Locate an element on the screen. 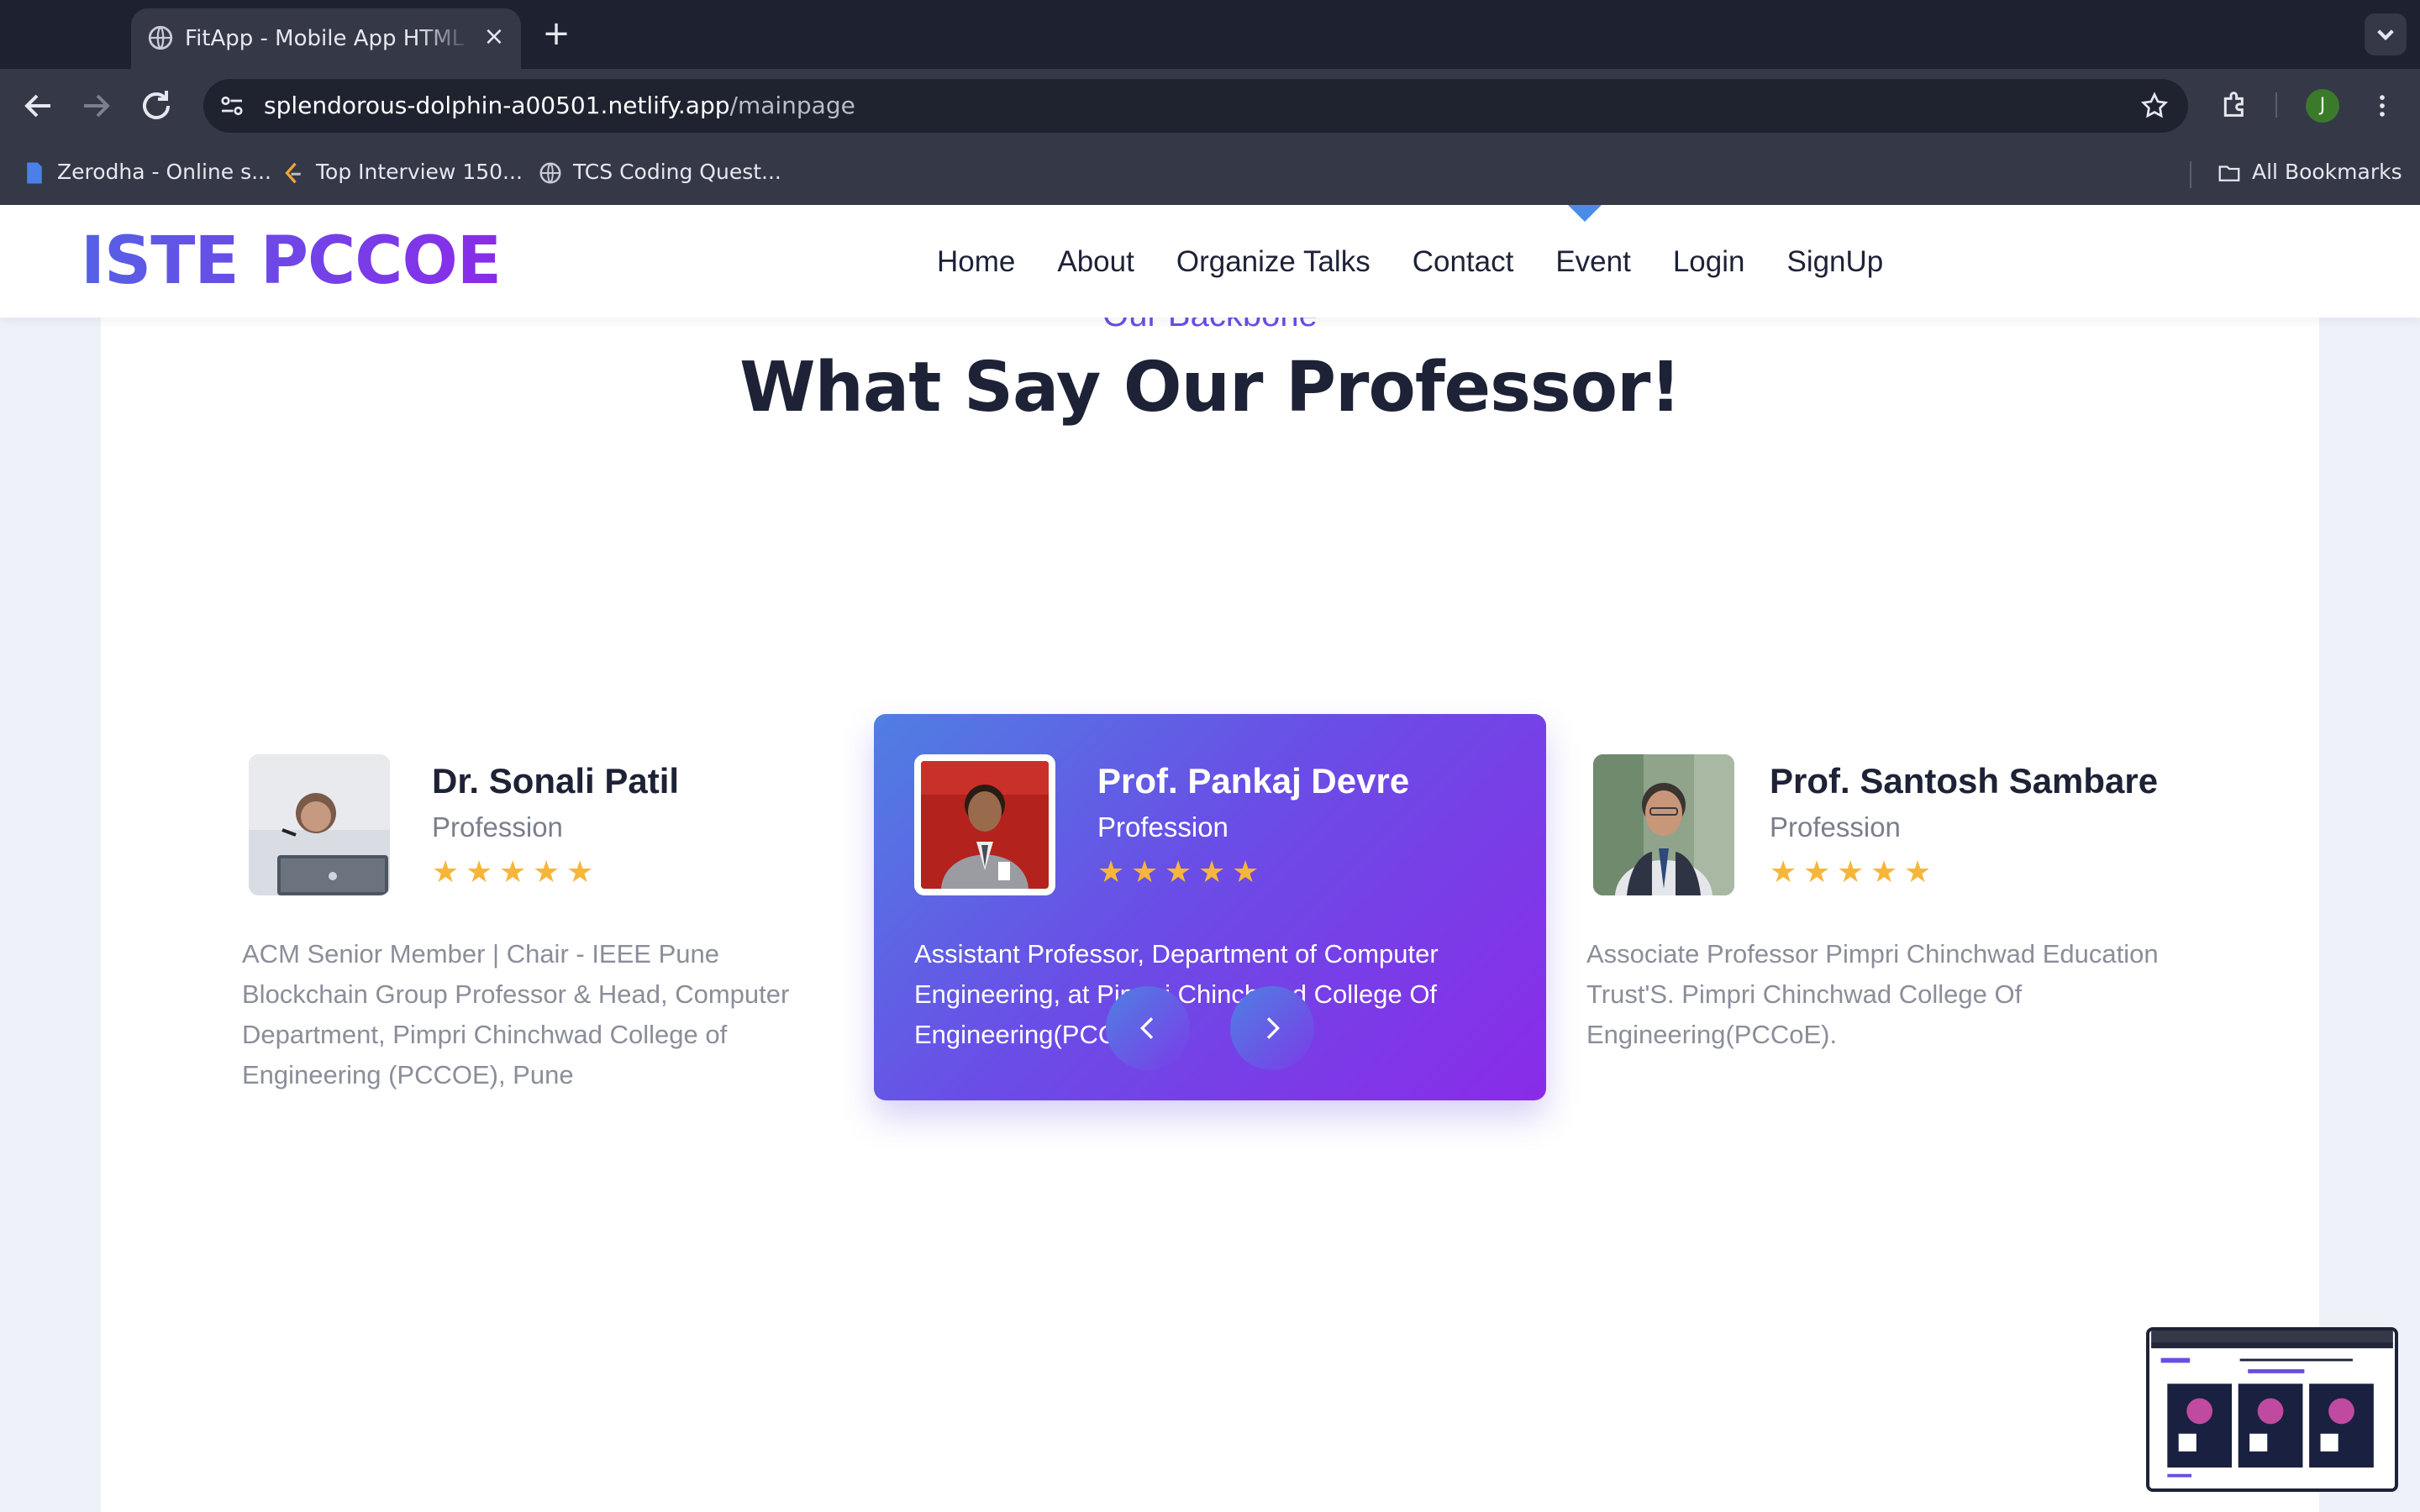 Image resolution: width=2420 pixels, height=1512 pixels. folder-icon is located at coordinates (2229, 173).